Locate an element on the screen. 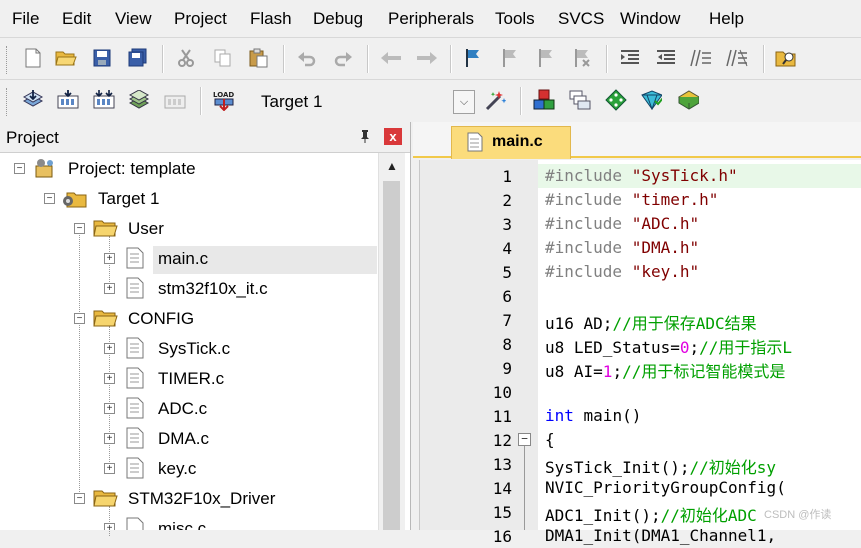 The width and height of the screenshot is (861, 548). run-time-env-icon is located at coordinates (616, 100).